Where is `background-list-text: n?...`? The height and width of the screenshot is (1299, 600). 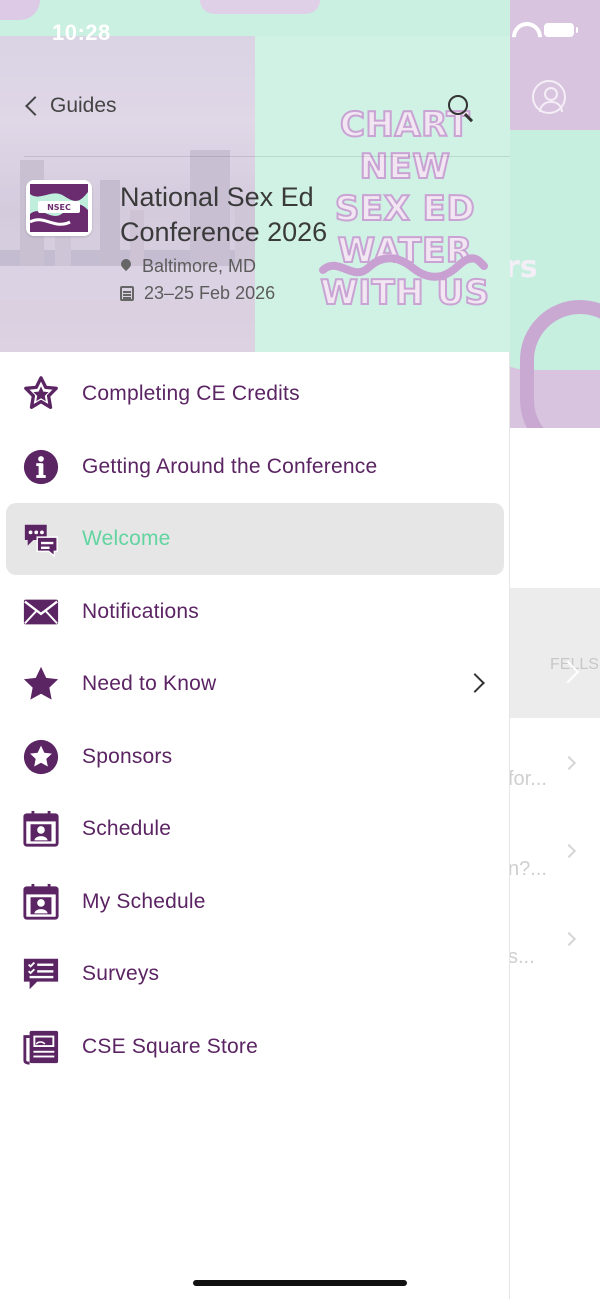
background-list-text: n?... is located at coordinates (527, 869).